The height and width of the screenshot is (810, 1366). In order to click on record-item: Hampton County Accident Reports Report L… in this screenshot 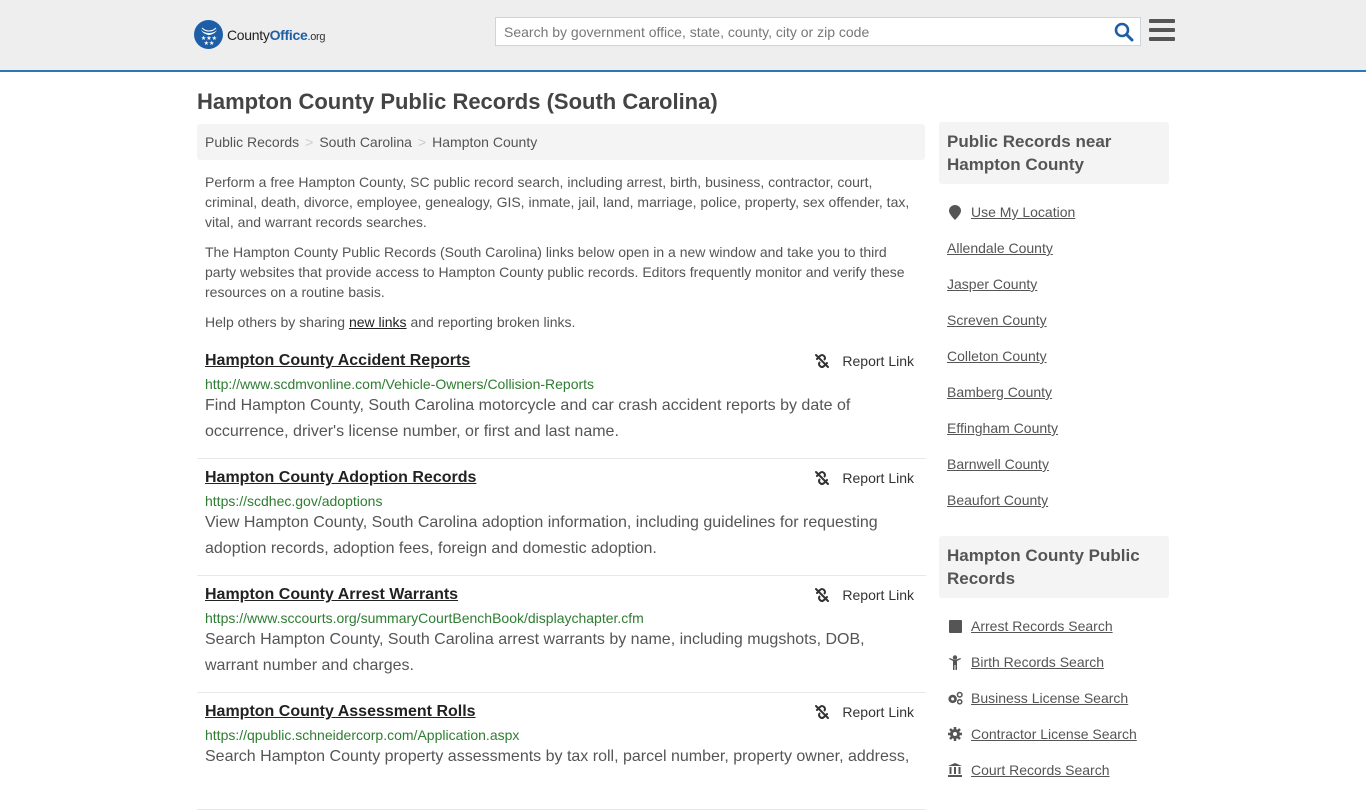, I will do `click(561, 400)`.